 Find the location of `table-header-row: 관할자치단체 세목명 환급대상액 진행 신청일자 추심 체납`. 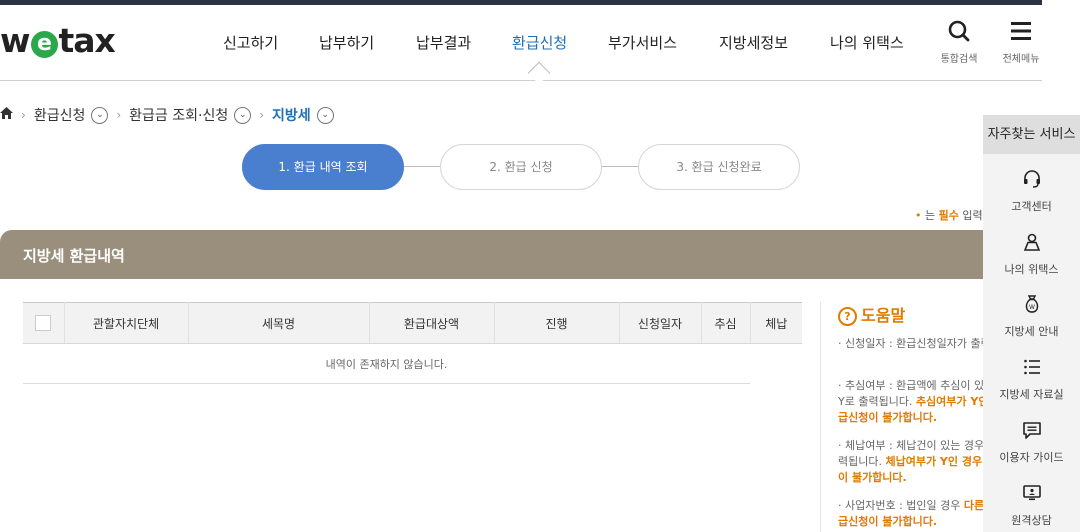

table-header-row: 관할자치단체 세목명 환급대상액 진행 신청일자 추심 체납 is located at coordinates (412, 323).